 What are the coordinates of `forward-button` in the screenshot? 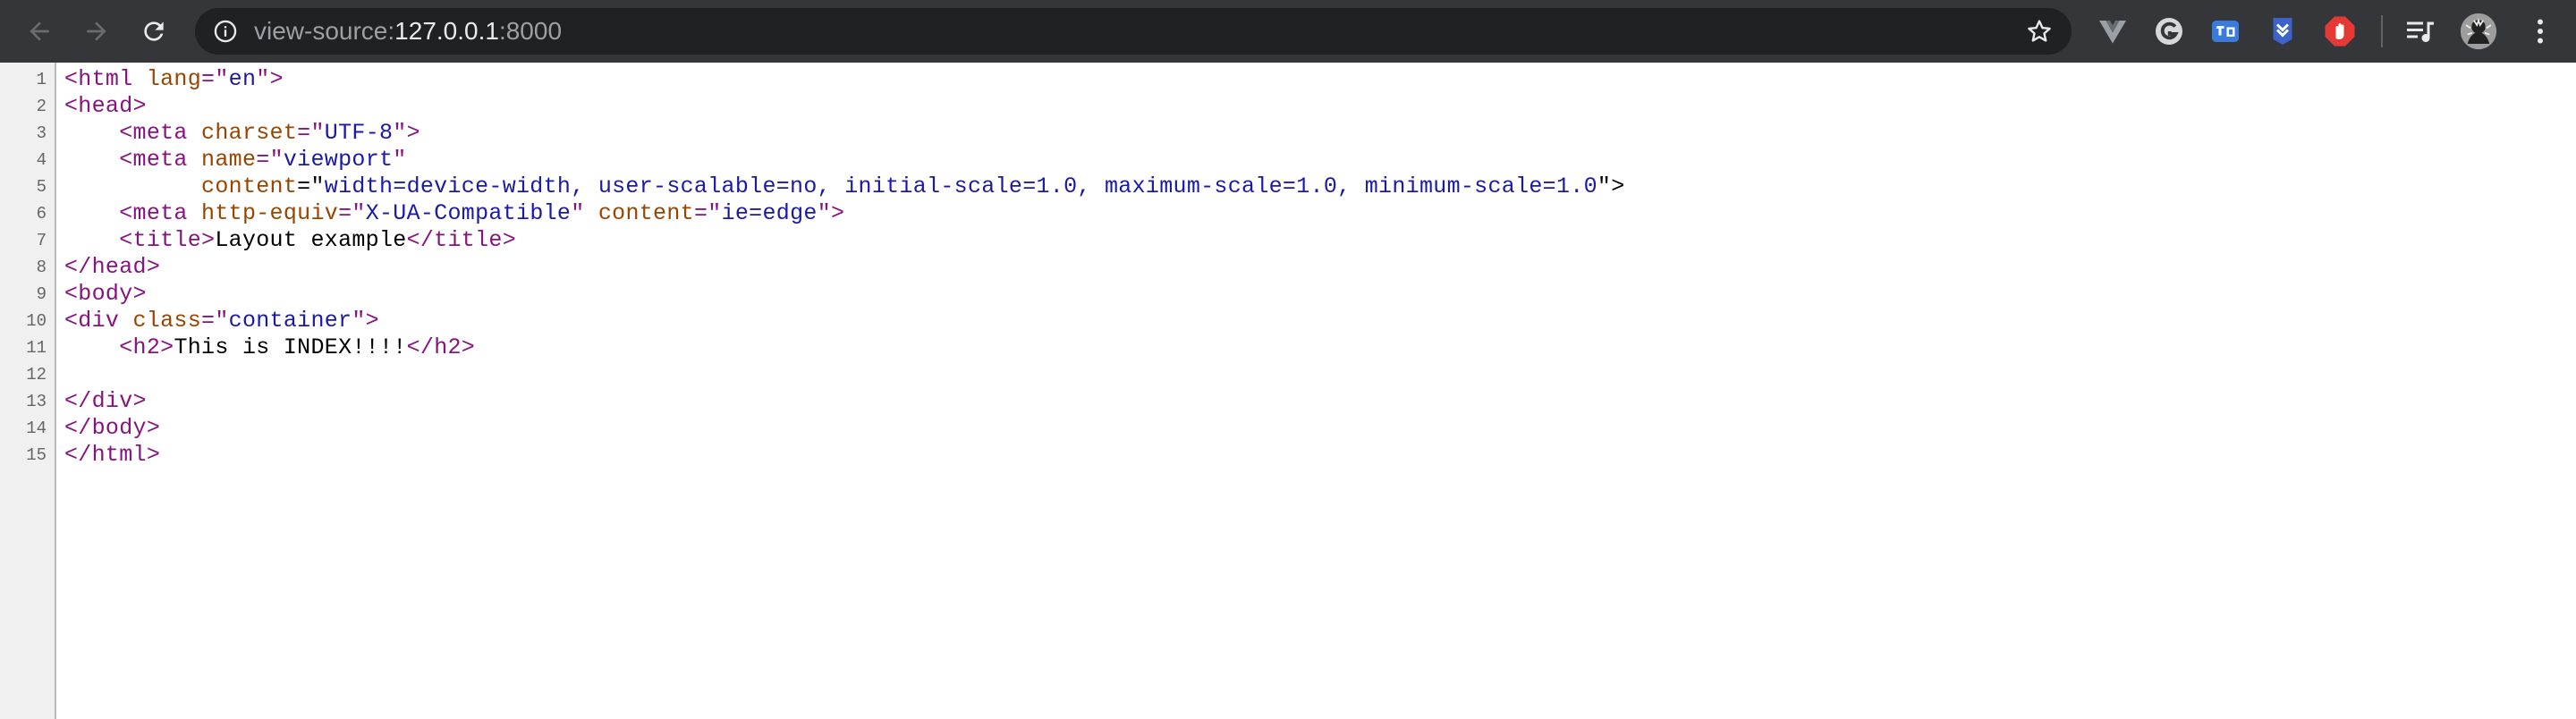 It's located at (96, 31).